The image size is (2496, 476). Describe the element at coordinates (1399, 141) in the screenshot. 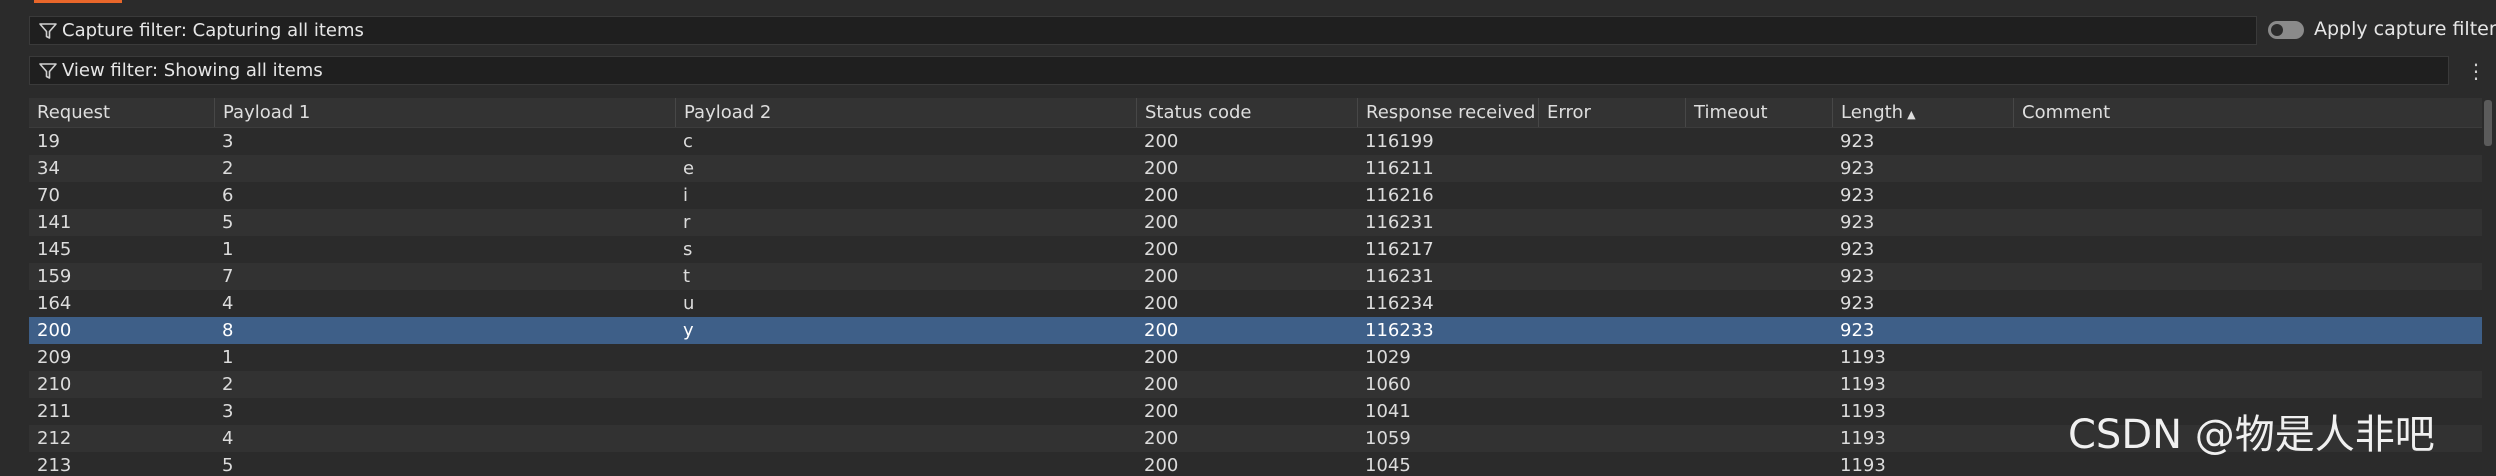

I see `cell-response-received: 116199` at that location.